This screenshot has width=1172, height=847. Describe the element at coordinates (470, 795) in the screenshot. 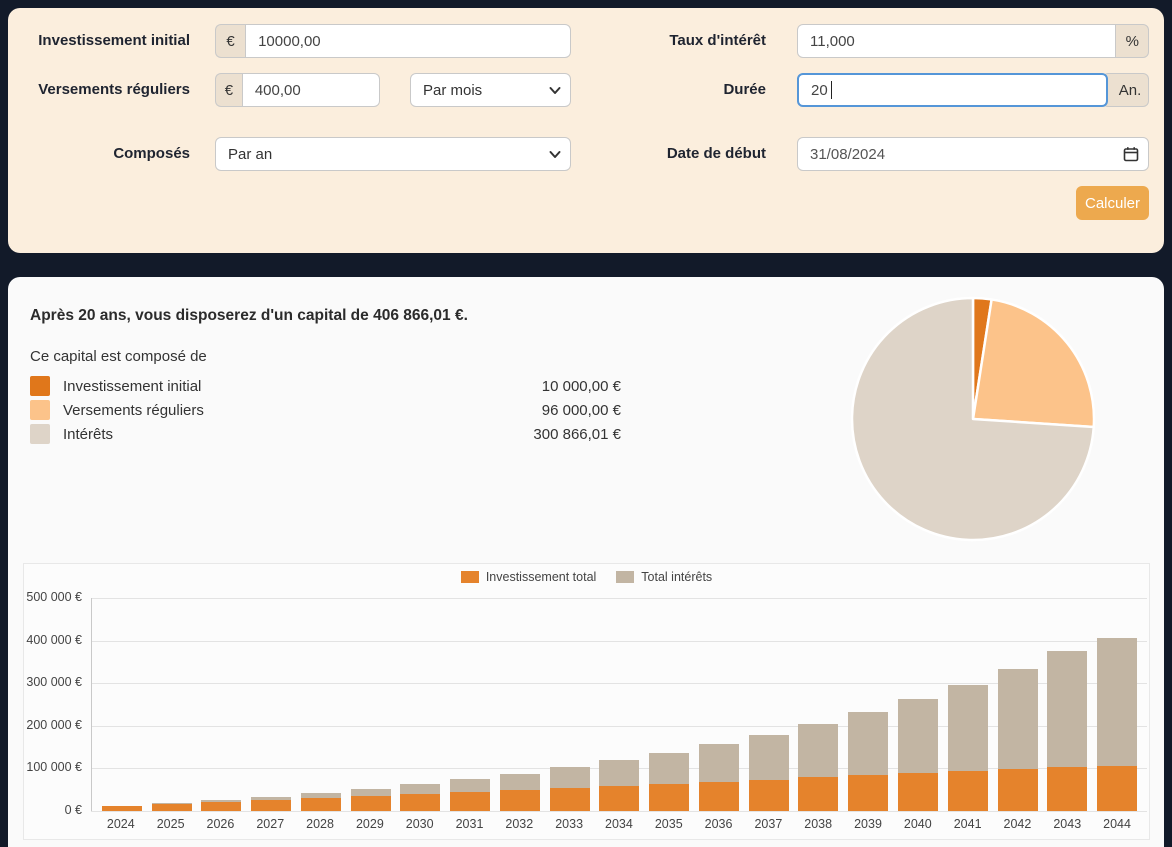

I see `bar-2031` at that location.